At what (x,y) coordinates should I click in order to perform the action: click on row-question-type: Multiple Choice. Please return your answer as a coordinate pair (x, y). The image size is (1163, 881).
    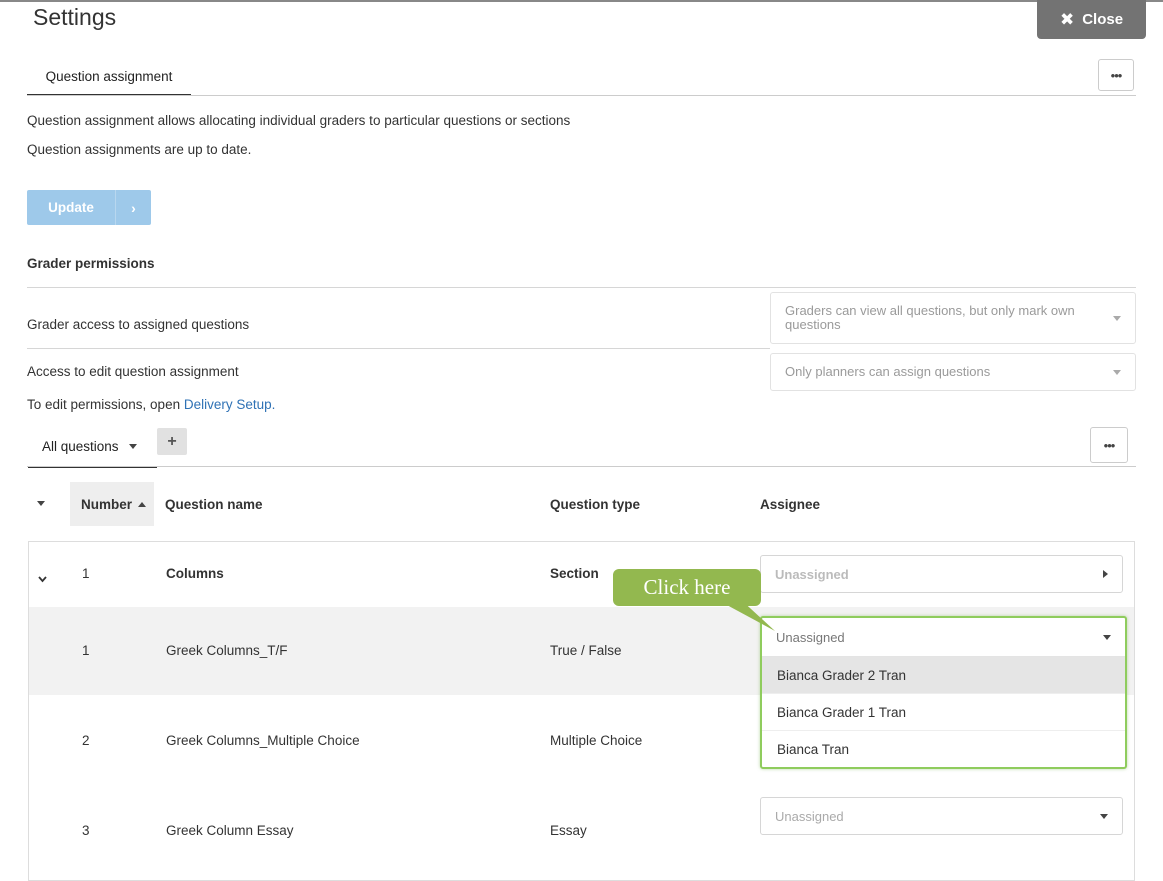
    Looking at the image, I should click on (596, 740).